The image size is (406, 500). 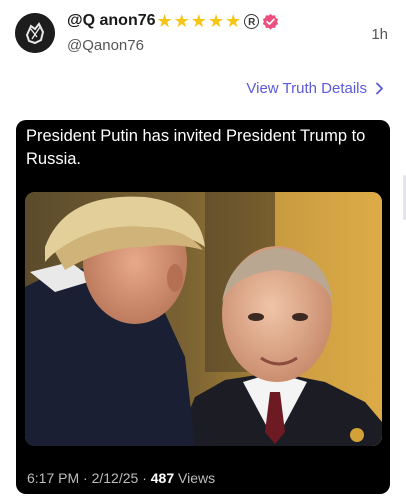 I want to click on post-time: 1h, so click(x=379, y=34).